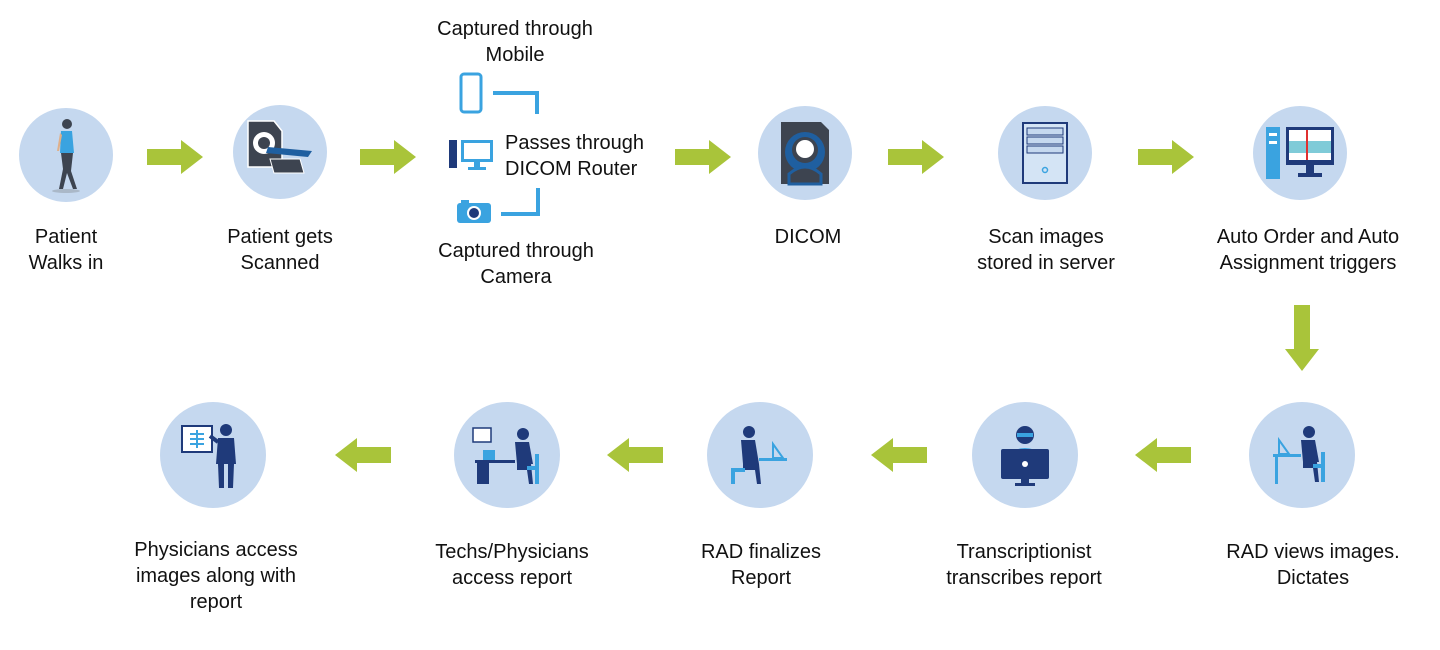 This screenshot has width=1440, height=650. I want to click on step-label: Transcriptionist transcribes report, so click(1024, 565).